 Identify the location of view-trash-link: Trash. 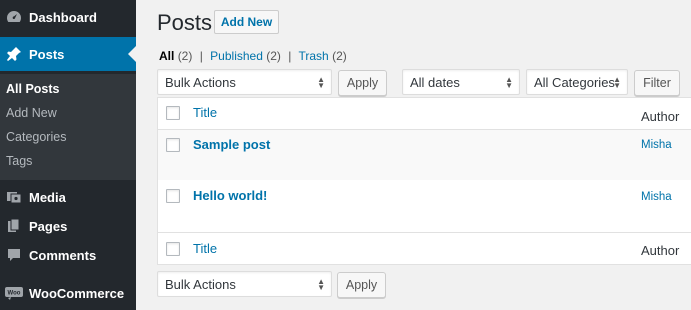
(314, 56).